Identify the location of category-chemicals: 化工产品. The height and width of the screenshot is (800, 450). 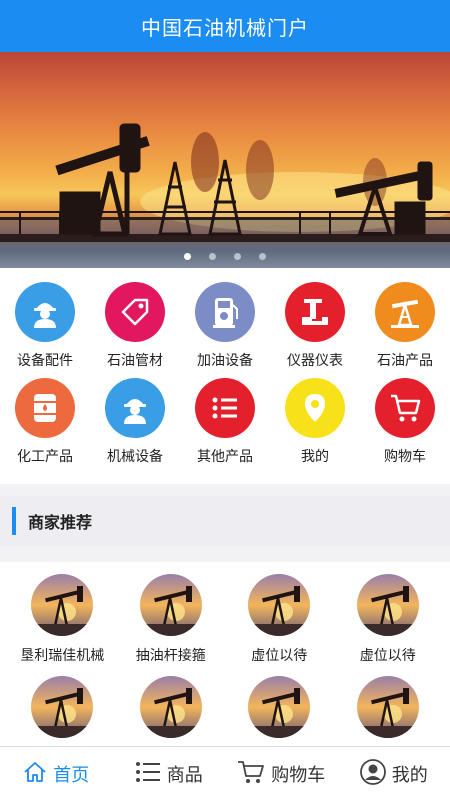
(45, 426).